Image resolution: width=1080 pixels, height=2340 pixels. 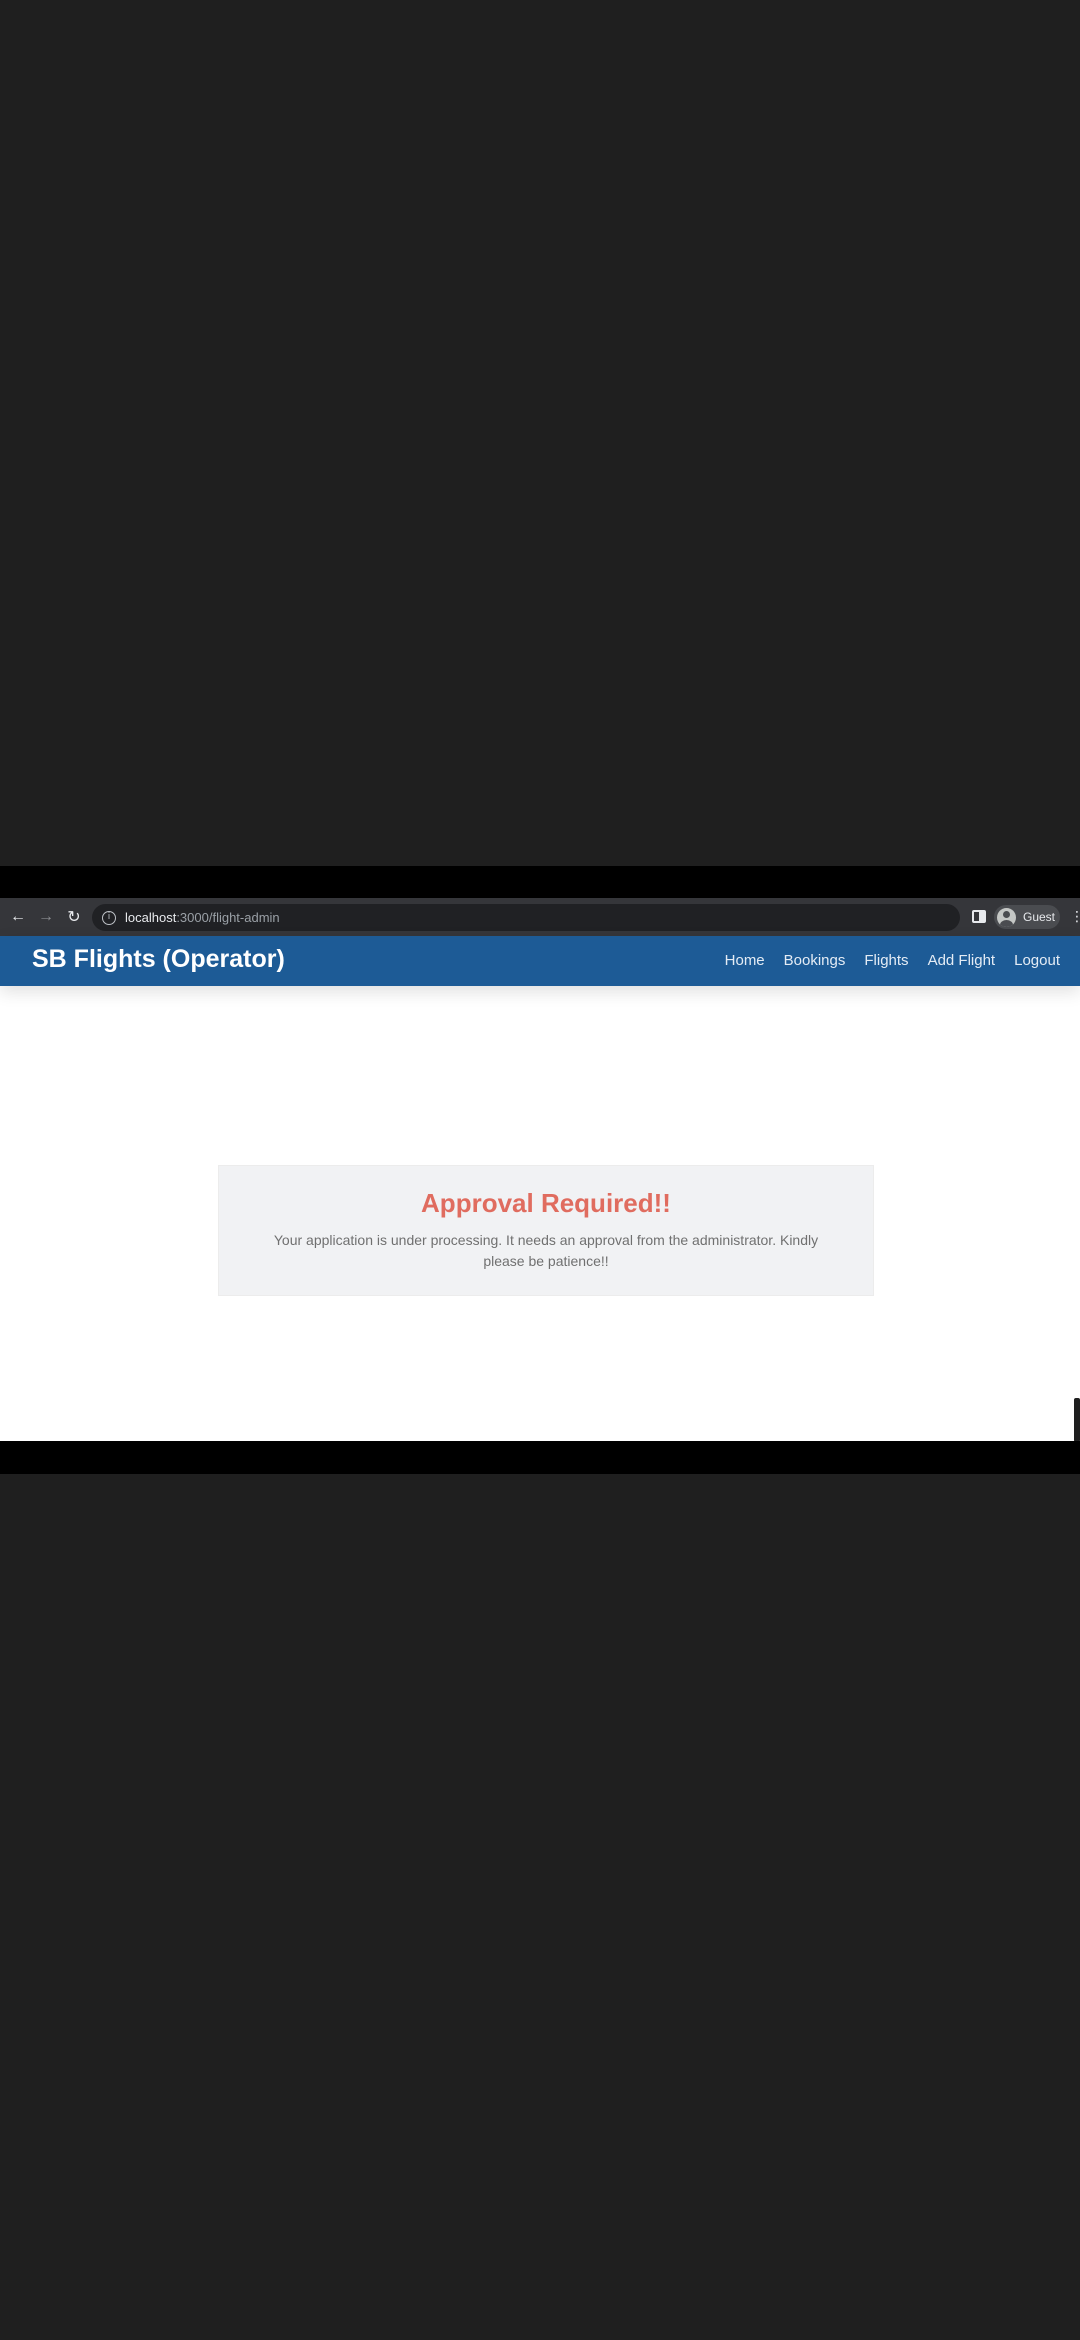 I want to click on info-icon: i, so click(x=109, y=917).